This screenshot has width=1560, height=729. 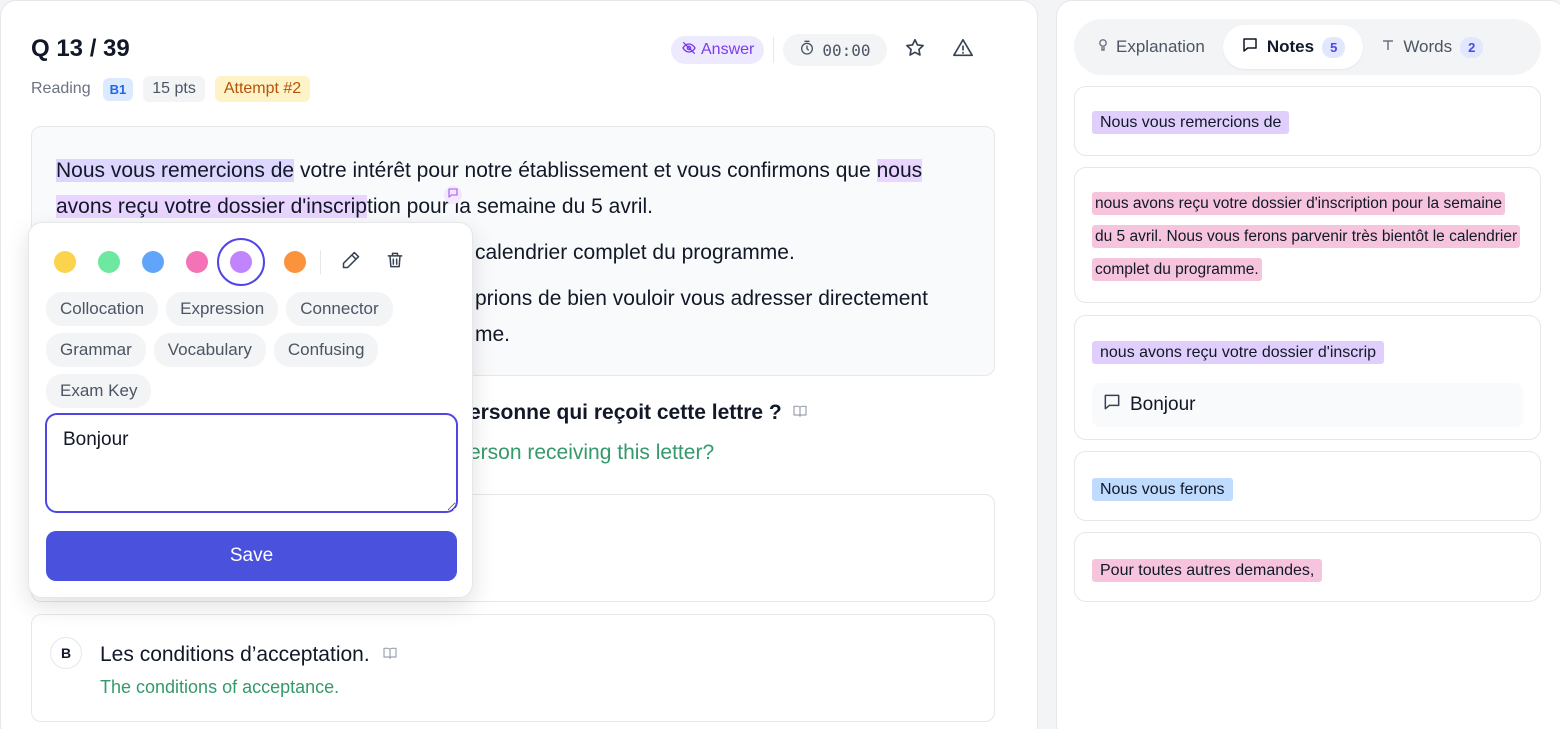 What do you see at coordinates (295, 262) in the screenshot?
I see `color-swatch-orange` at bounding box center [295, 262].